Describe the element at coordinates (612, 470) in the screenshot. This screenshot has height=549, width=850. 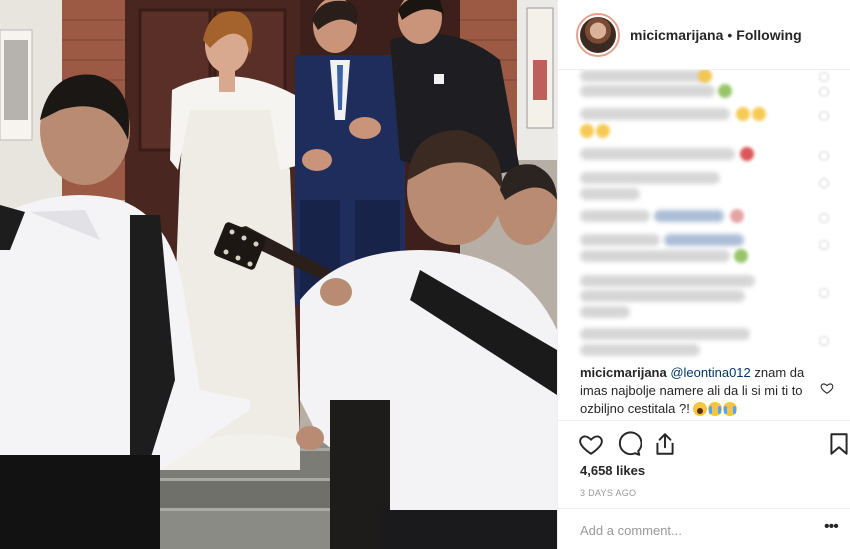
I see `likes-count: 4,658 likes` at that location.